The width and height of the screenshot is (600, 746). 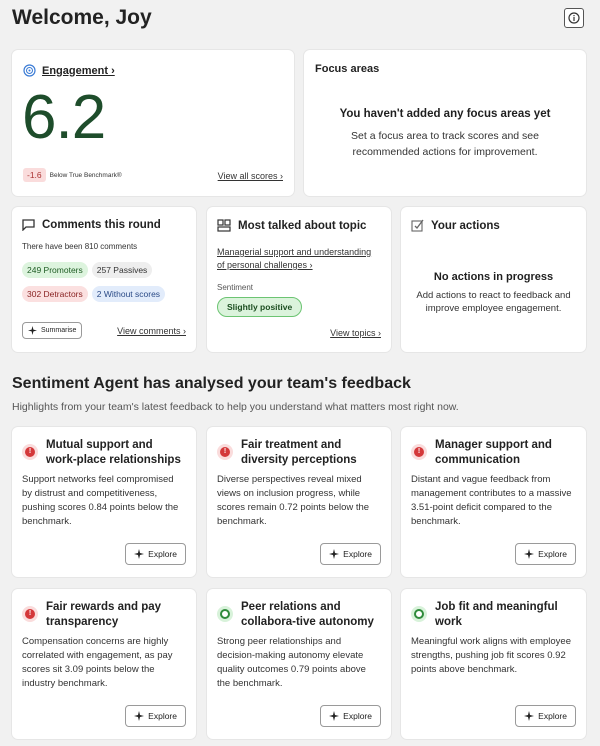 I want to click on topic-header: Most talked about topic, so click(x=291, y=225).